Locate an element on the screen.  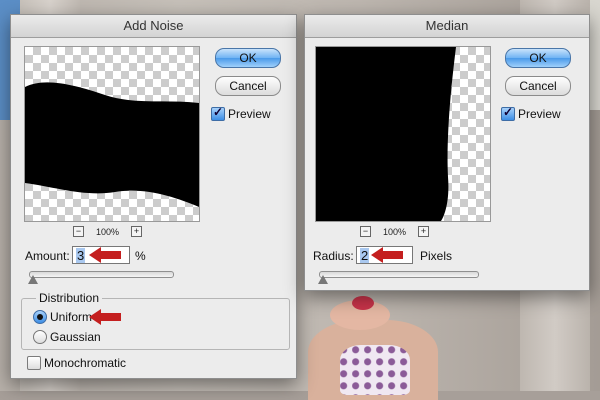
median-zoom-level: 100% is located at coordinates (395, 231).